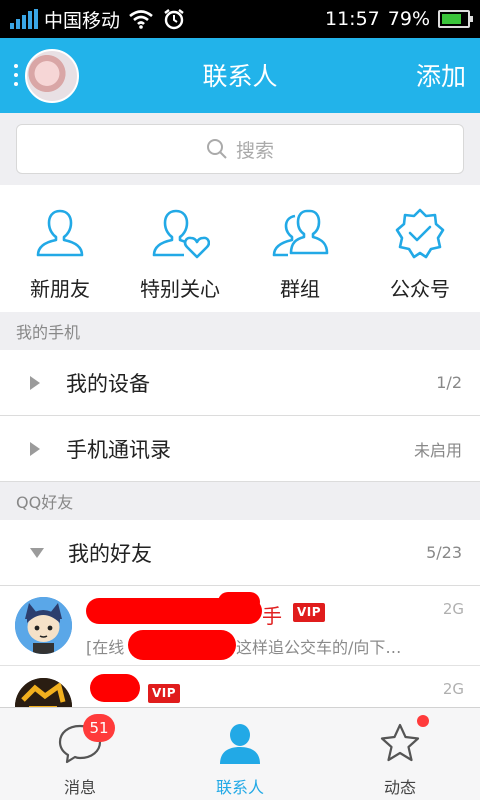  What do you see at coordinates (449, 382) in the screenshot?
I see `row-count: 1/2` at bounding box center [449, 382].